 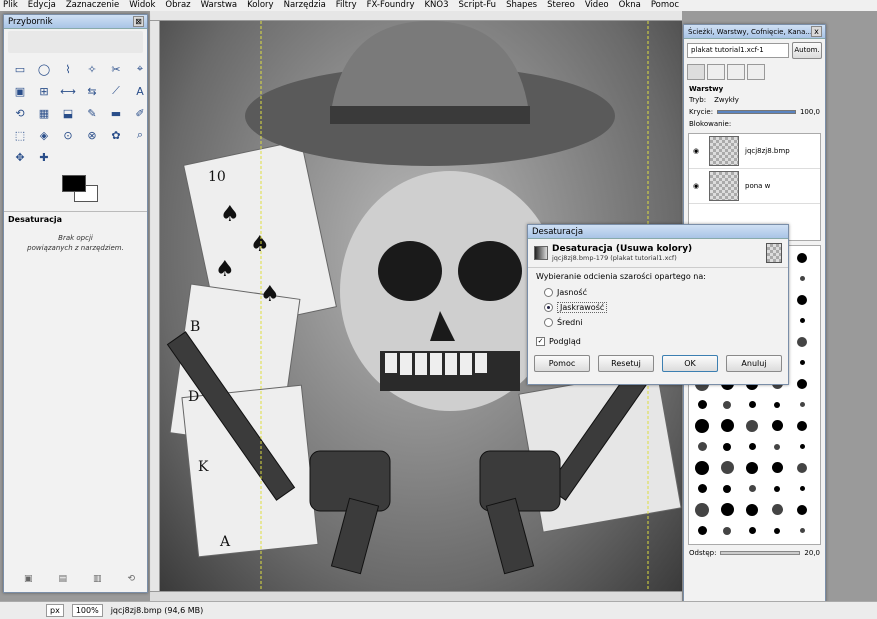 What do you see at coordinates (116, 135) in the screenshot?
I see `tool-icon: ✿` at bounding box center [116, 135].